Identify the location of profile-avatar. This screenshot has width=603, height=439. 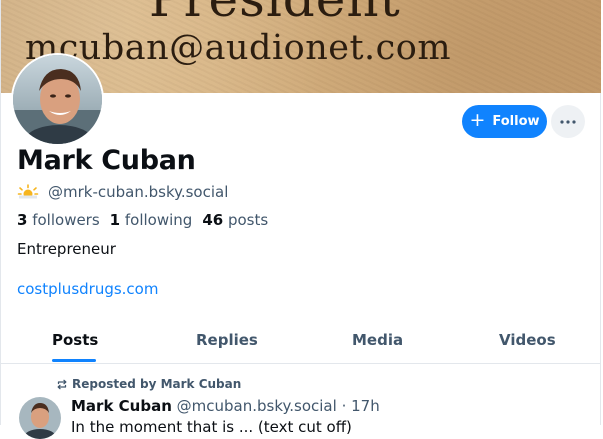
(57, 99).